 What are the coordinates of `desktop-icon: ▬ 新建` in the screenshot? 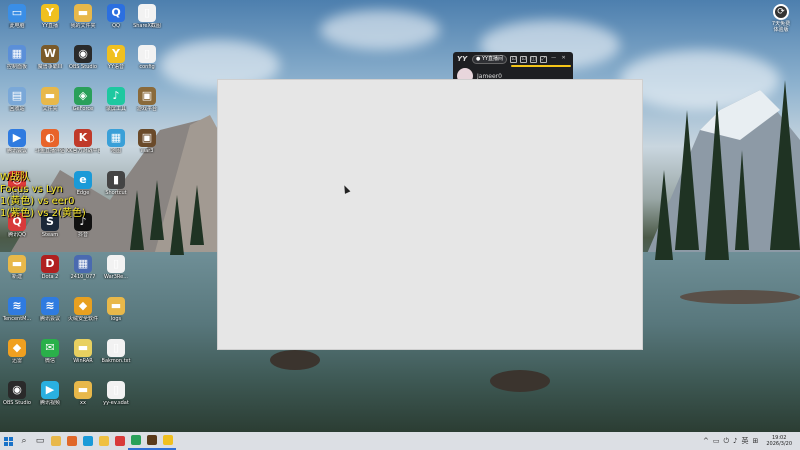 It's located at (17, 272).